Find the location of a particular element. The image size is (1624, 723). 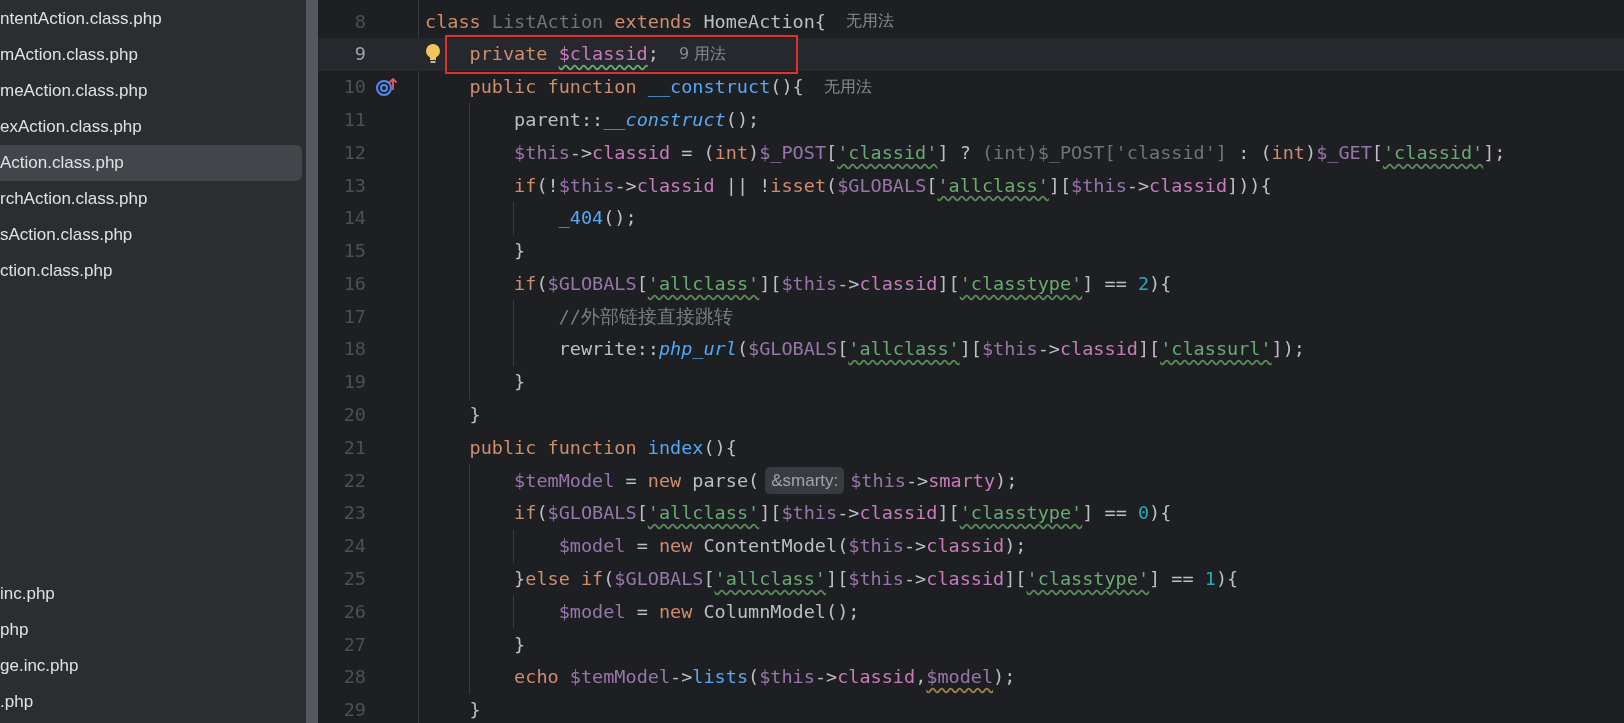

file-item: mAction.class.php is located at coordinates (151, 55).